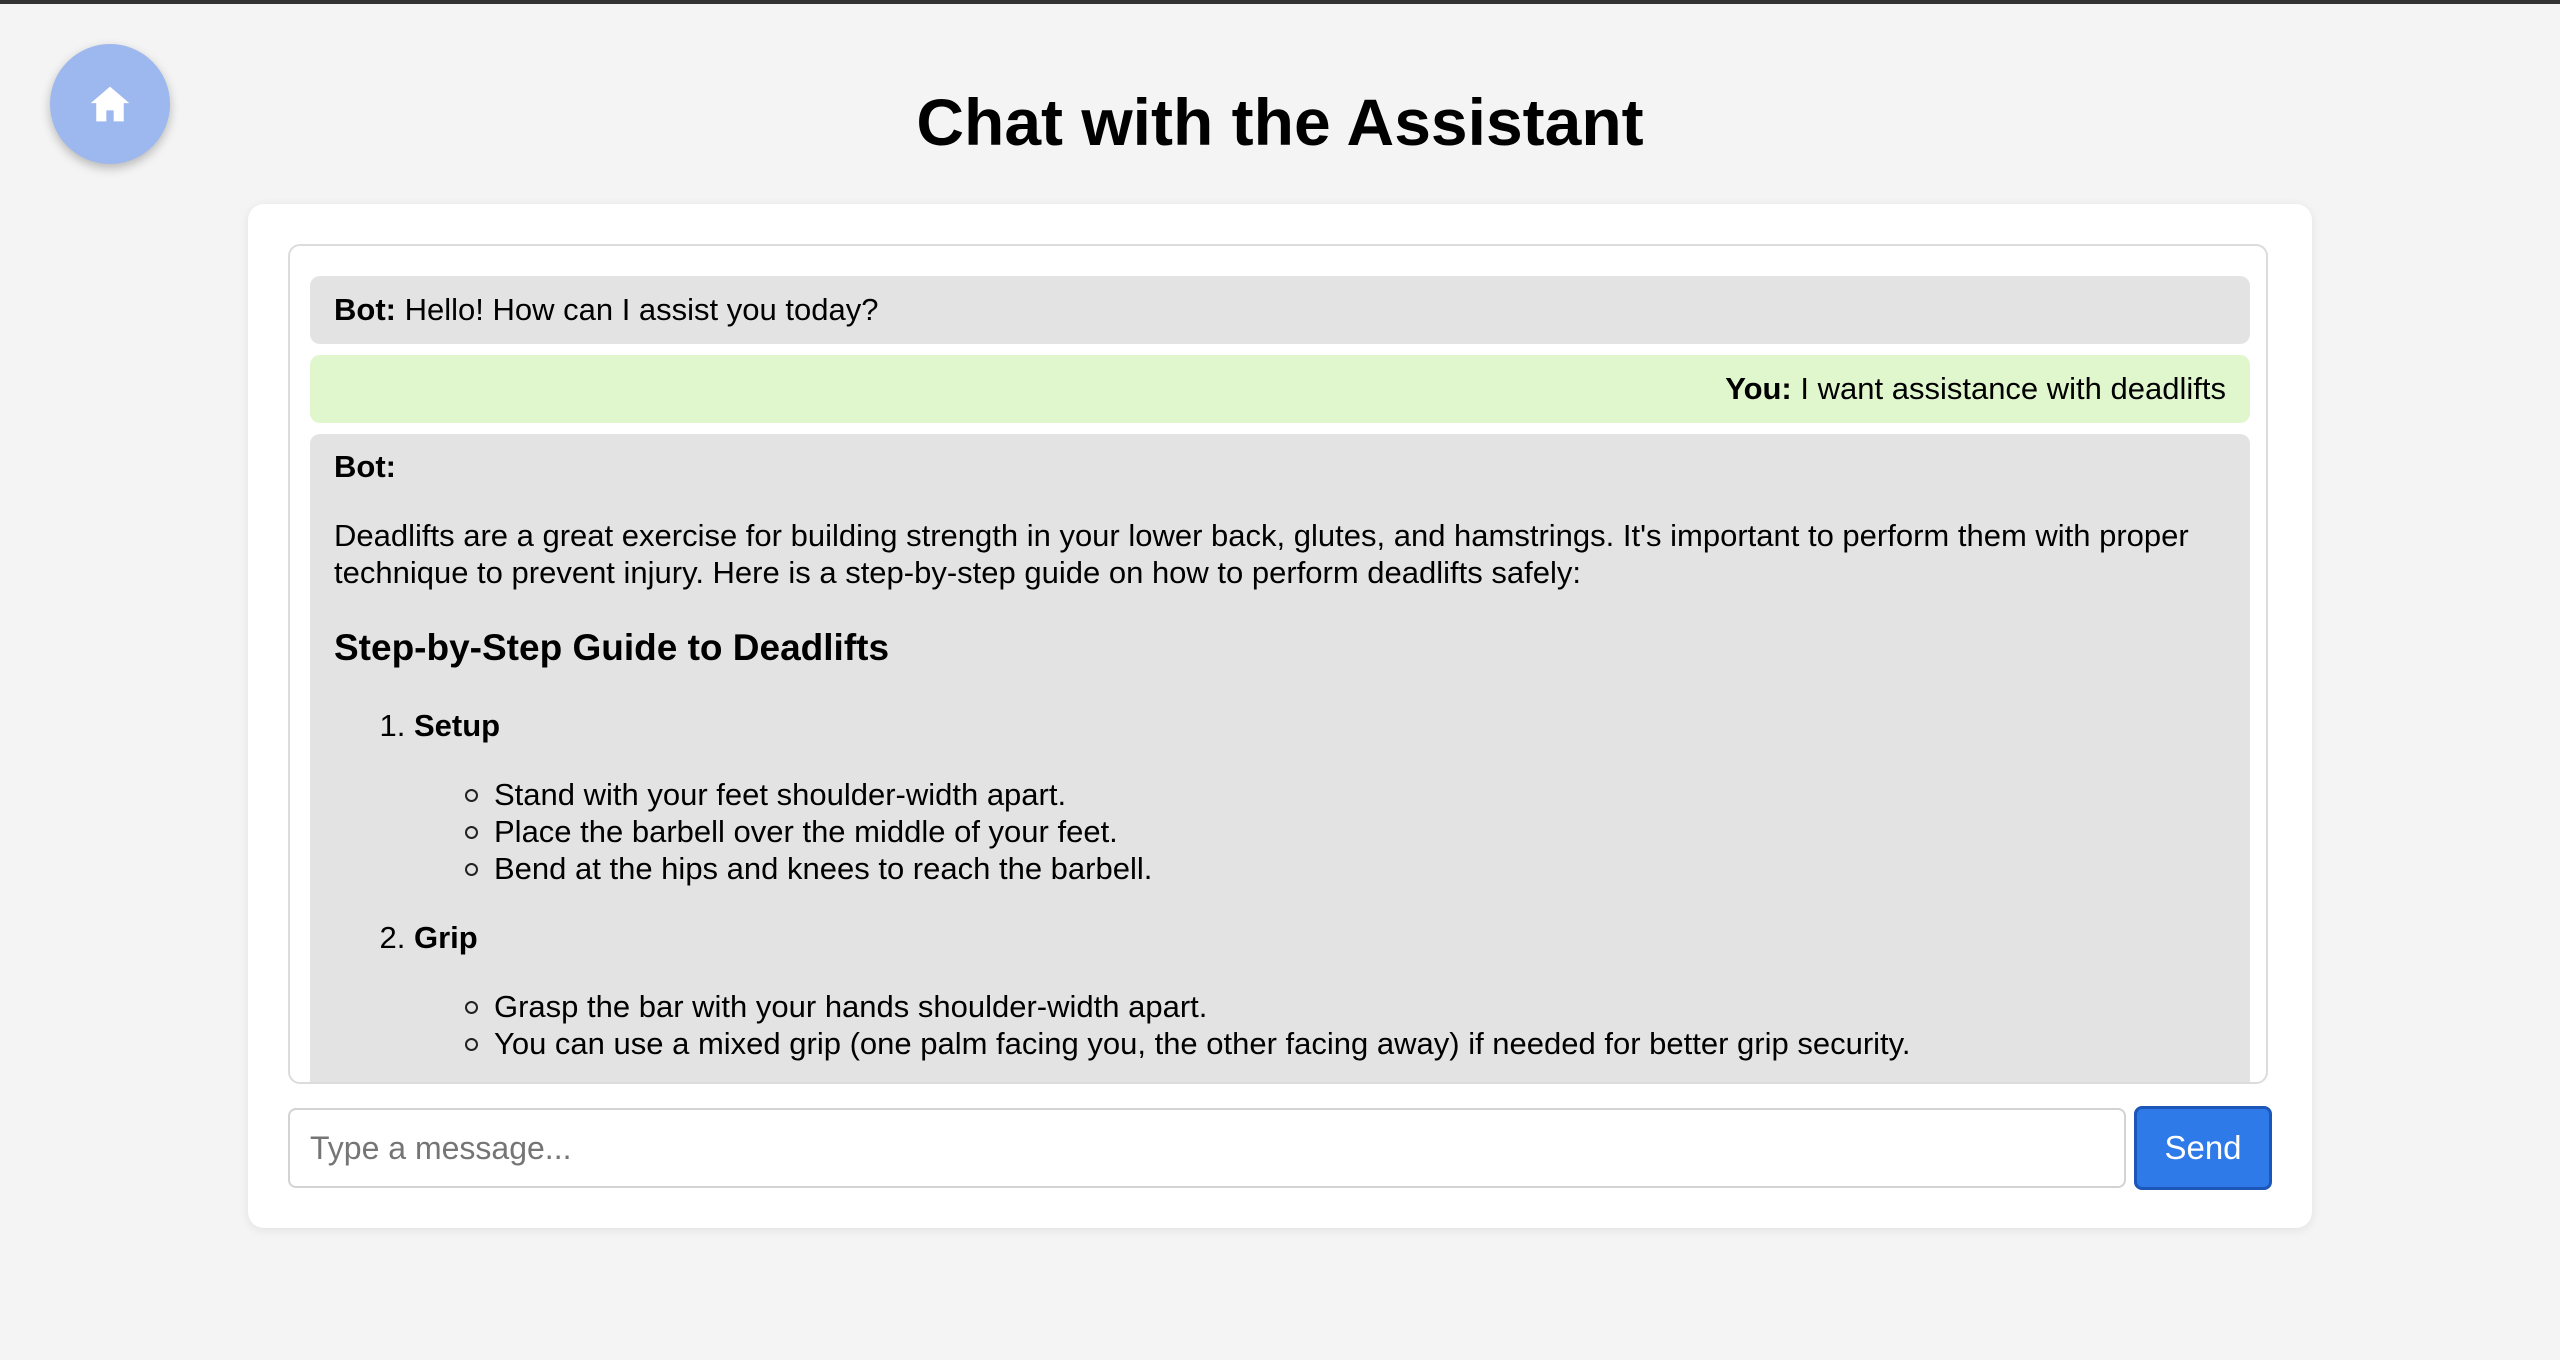 Image resolution: width=2560 pixels, height=1360 pixels. I want to click on bot-message: Bot: Hello! How can I assist you today?, so click(1280, 310).